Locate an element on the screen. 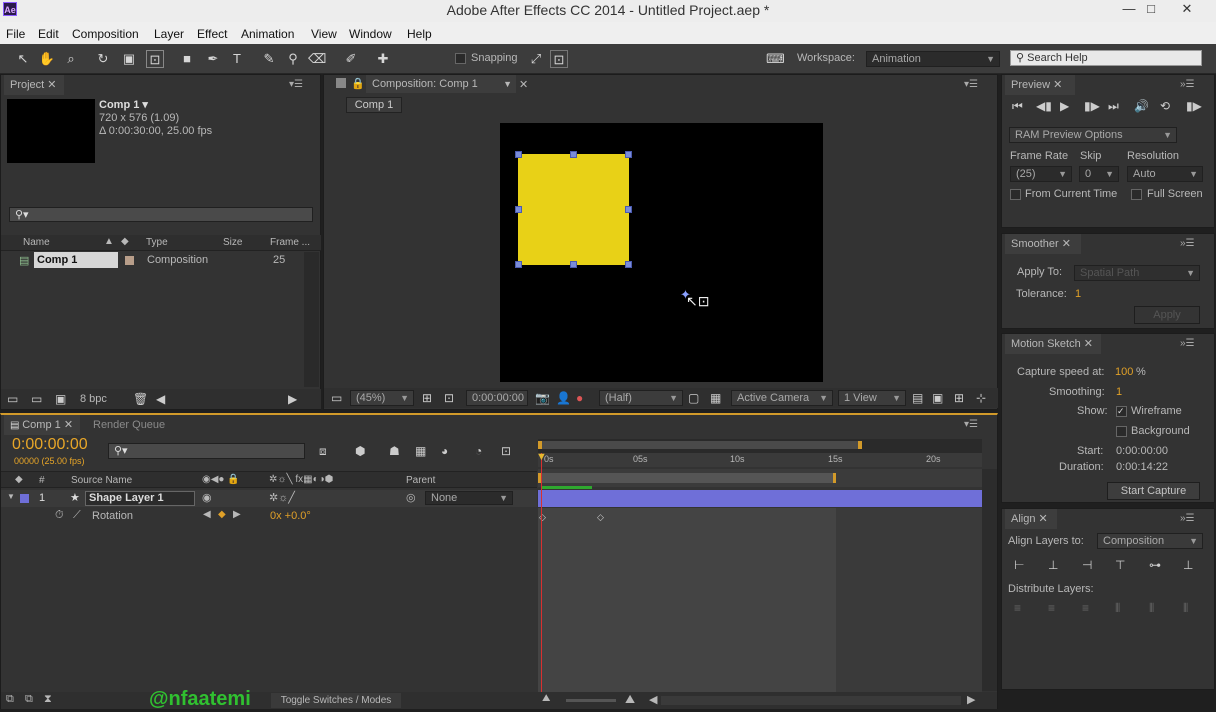 The height and width of the screenshot is (712, 1216). maximize-button: □ is located at coordinates (1151, 10).